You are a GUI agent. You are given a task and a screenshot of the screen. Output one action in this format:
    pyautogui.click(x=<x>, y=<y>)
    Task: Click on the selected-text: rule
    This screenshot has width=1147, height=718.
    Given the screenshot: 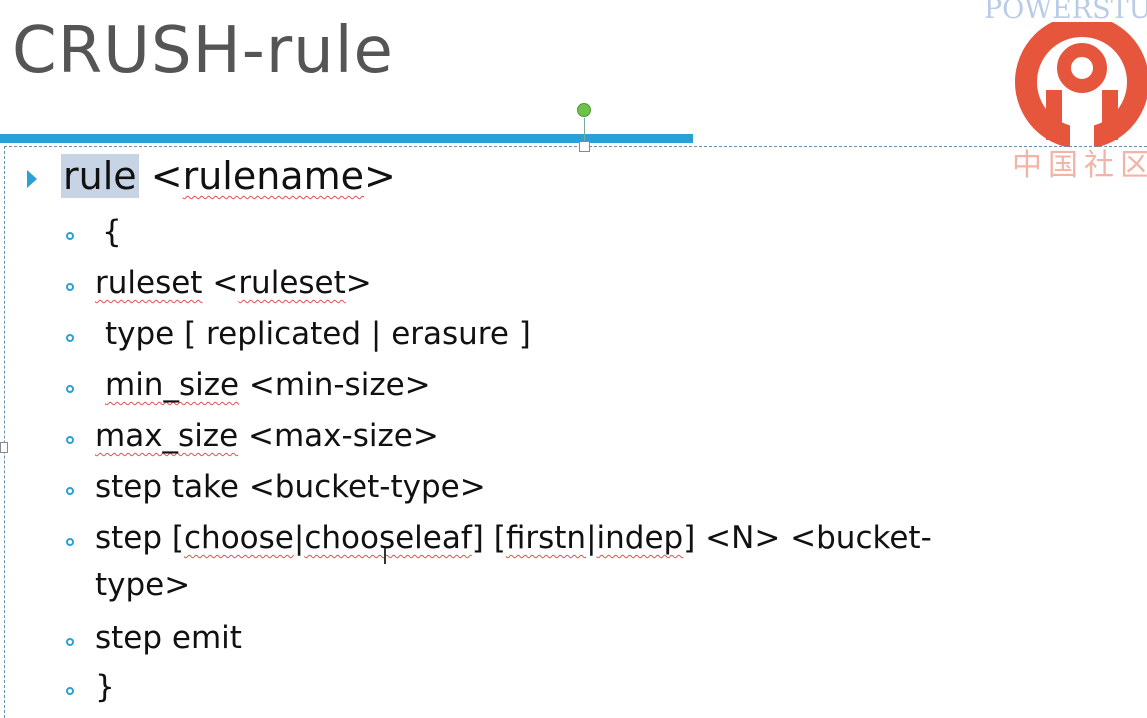 What is the action you would take?
    pyautogui.click(x=100, y=176)
    